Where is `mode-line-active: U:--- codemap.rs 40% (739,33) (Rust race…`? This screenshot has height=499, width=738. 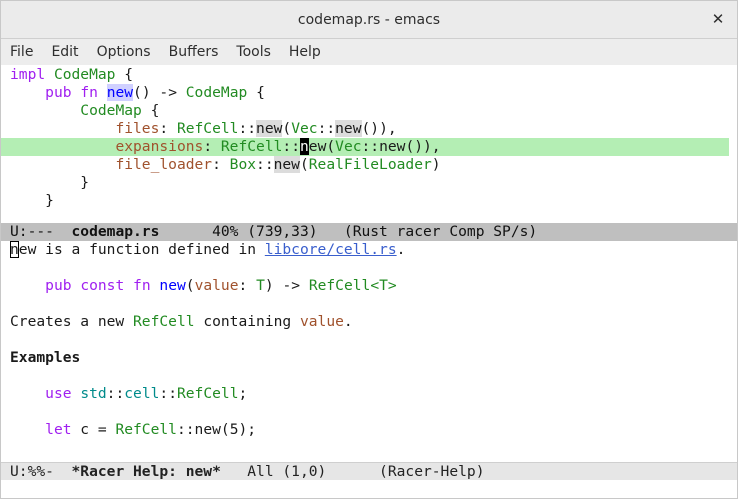 mode-line-active: U:--- codemap.rs 40% (739,33) (Rust race… is located at coordinates (369, 232).